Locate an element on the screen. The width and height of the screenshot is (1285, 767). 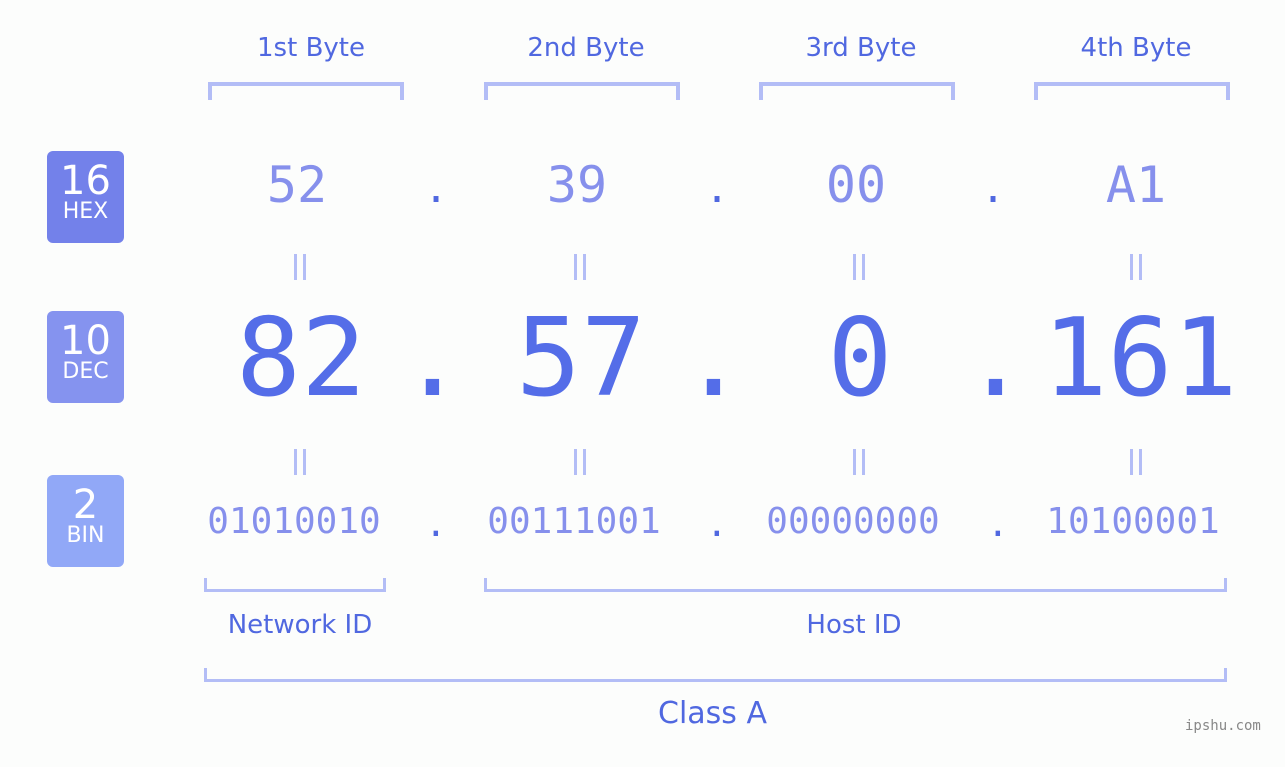
dec-base: 10 is located at coordinates (85, 341).